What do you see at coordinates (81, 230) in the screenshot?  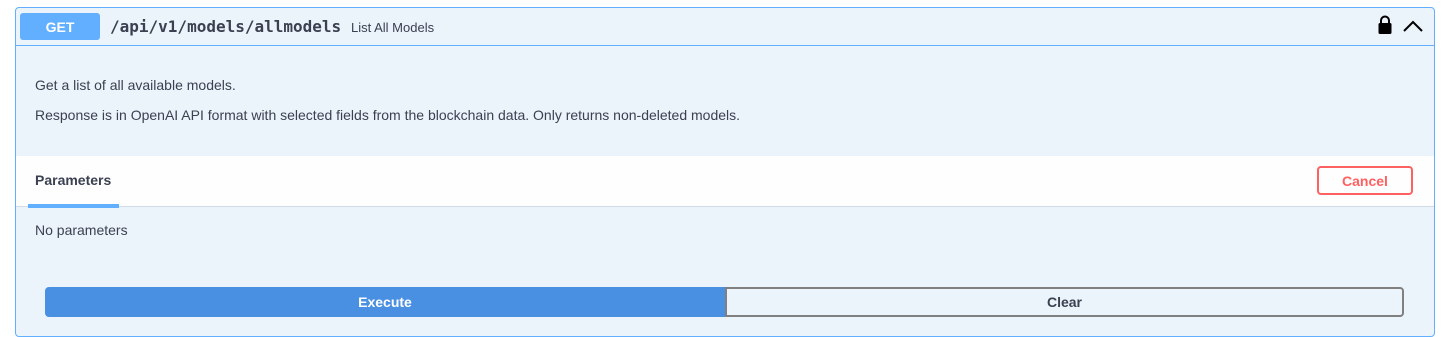 I see `no-parameters-text: No parameters` at bounding box center [81, 230].